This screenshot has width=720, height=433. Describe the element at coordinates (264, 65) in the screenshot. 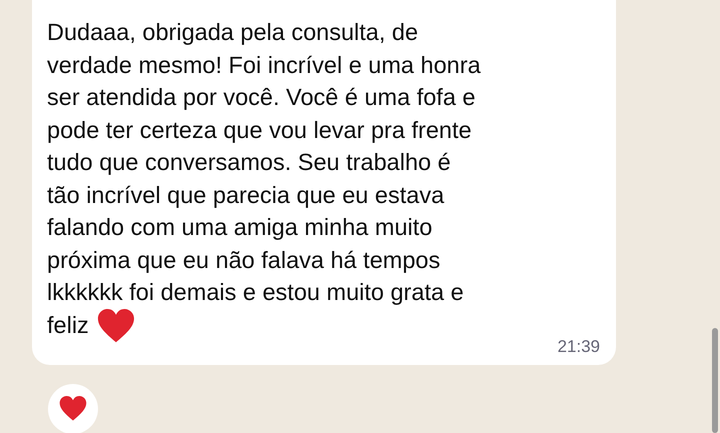

I see `message-text: verdade mesmo! Foi incrível e uma honra` at that location.